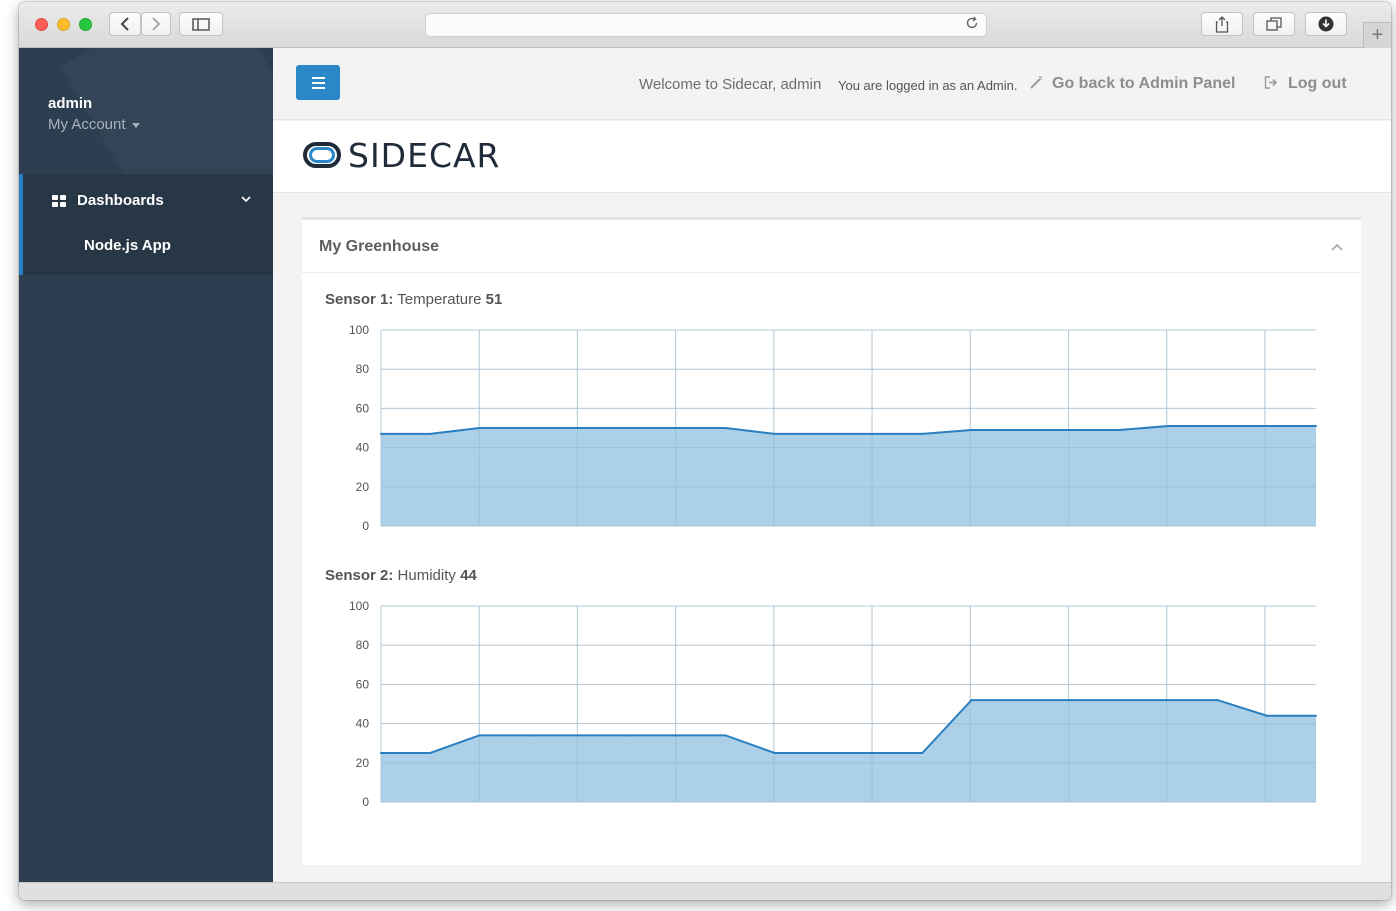  I want to click on address-bar, so click(706, 25).